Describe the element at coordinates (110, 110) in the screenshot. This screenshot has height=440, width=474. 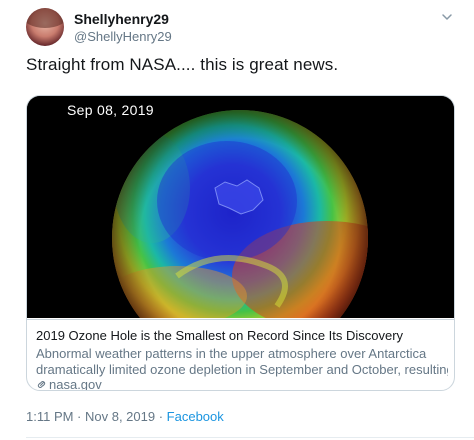
I see `image-date-label: Sep 08, 2019` at that location.